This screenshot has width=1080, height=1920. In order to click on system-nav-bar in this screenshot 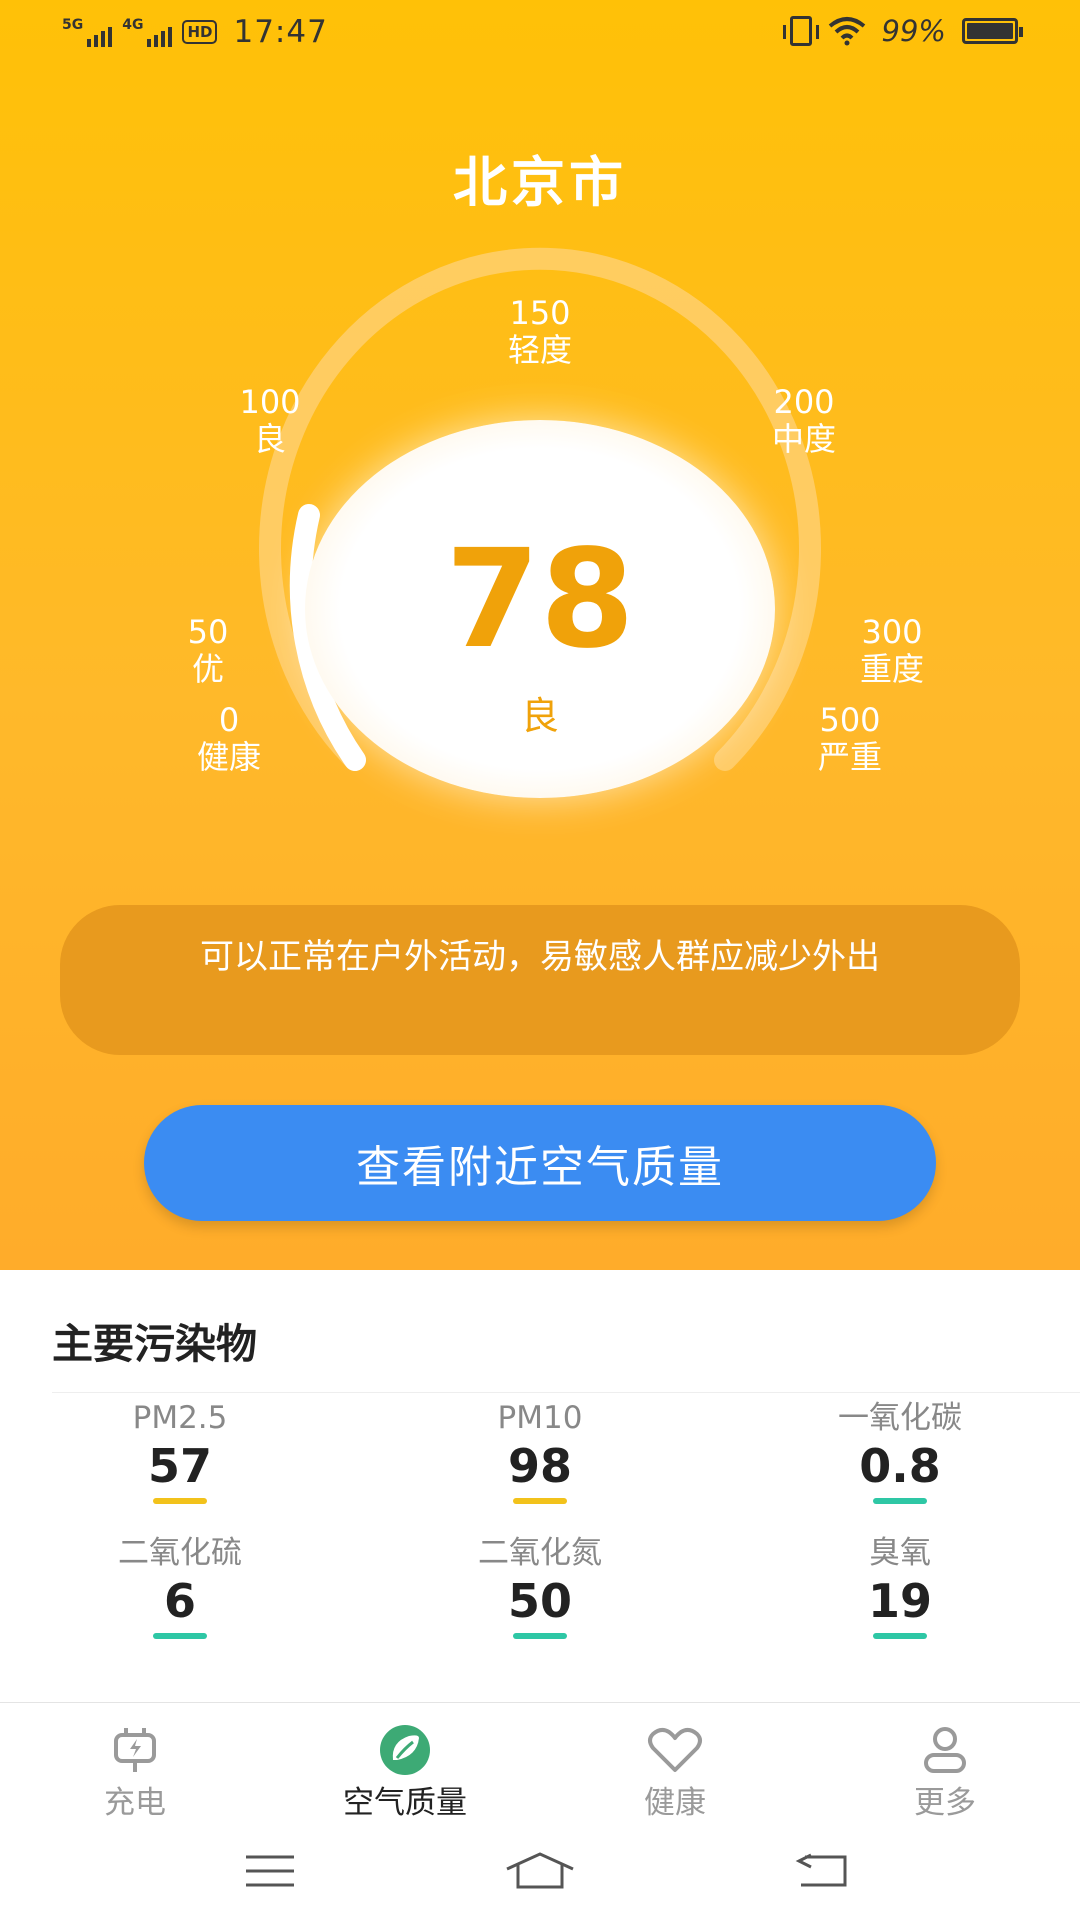, I will do `click(540, 1871)`.